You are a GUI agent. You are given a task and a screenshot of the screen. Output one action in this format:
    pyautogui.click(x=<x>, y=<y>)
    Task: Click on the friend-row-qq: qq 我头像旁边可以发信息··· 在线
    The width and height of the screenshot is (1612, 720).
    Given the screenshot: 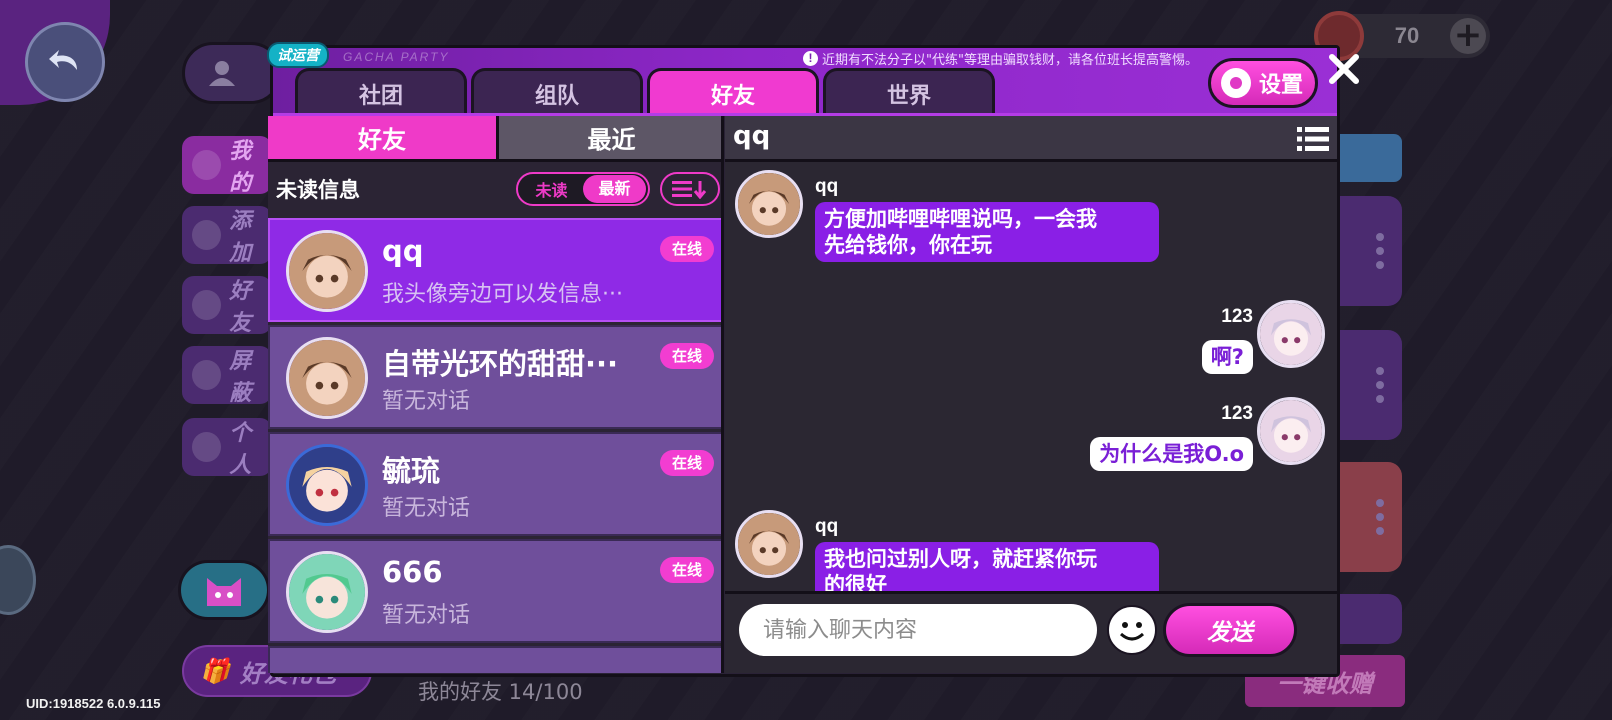 What is the action you would take?
    pyautogui.click(x=494, y=270)
    